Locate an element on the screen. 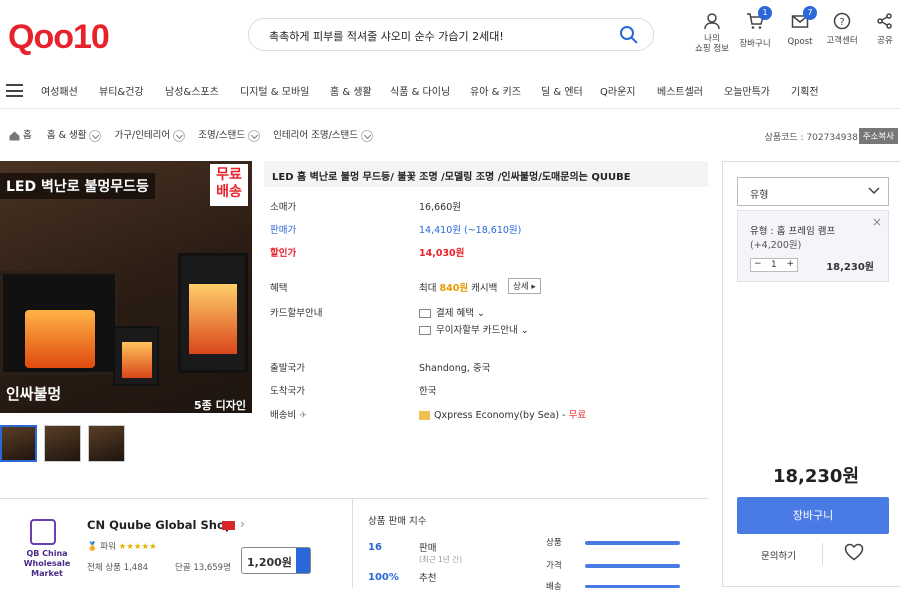 This screenshot has width=900, height=592. nav-item: 뷰티&건강 is located at coordinates (121, 90).